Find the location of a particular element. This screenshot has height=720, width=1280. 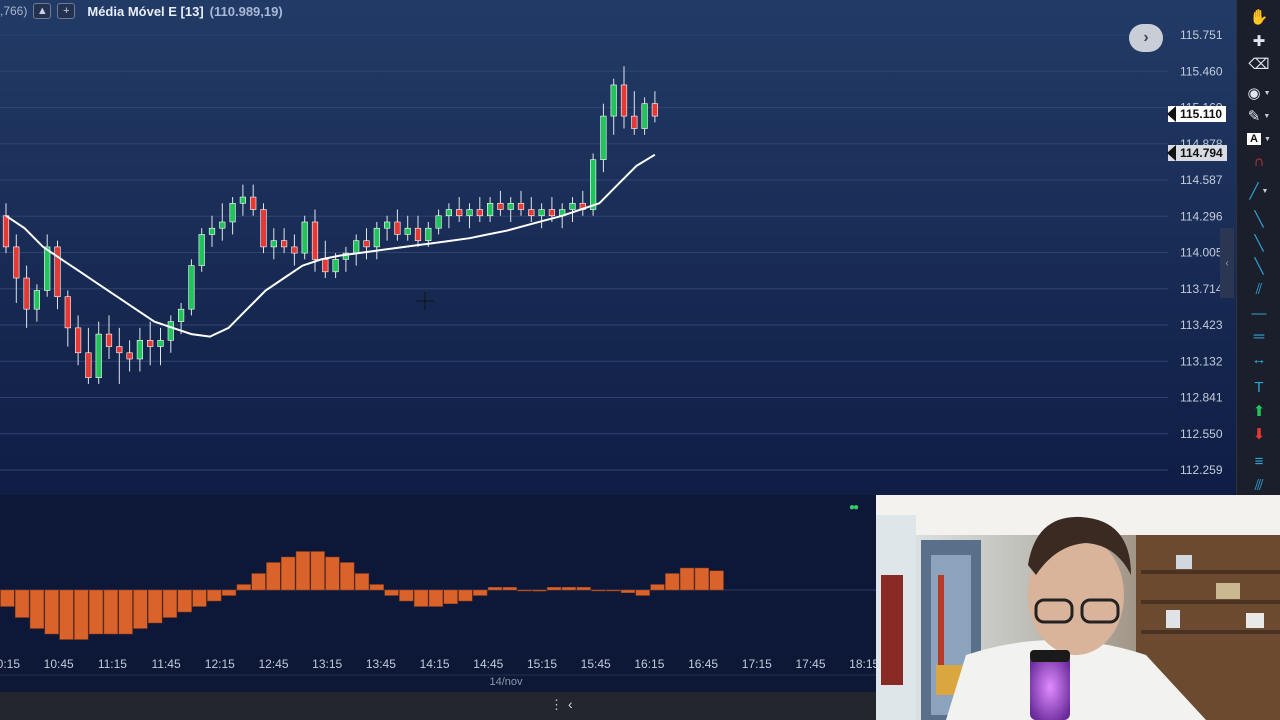

hand-icon: ✋ is located at coordinates (1258, 17).